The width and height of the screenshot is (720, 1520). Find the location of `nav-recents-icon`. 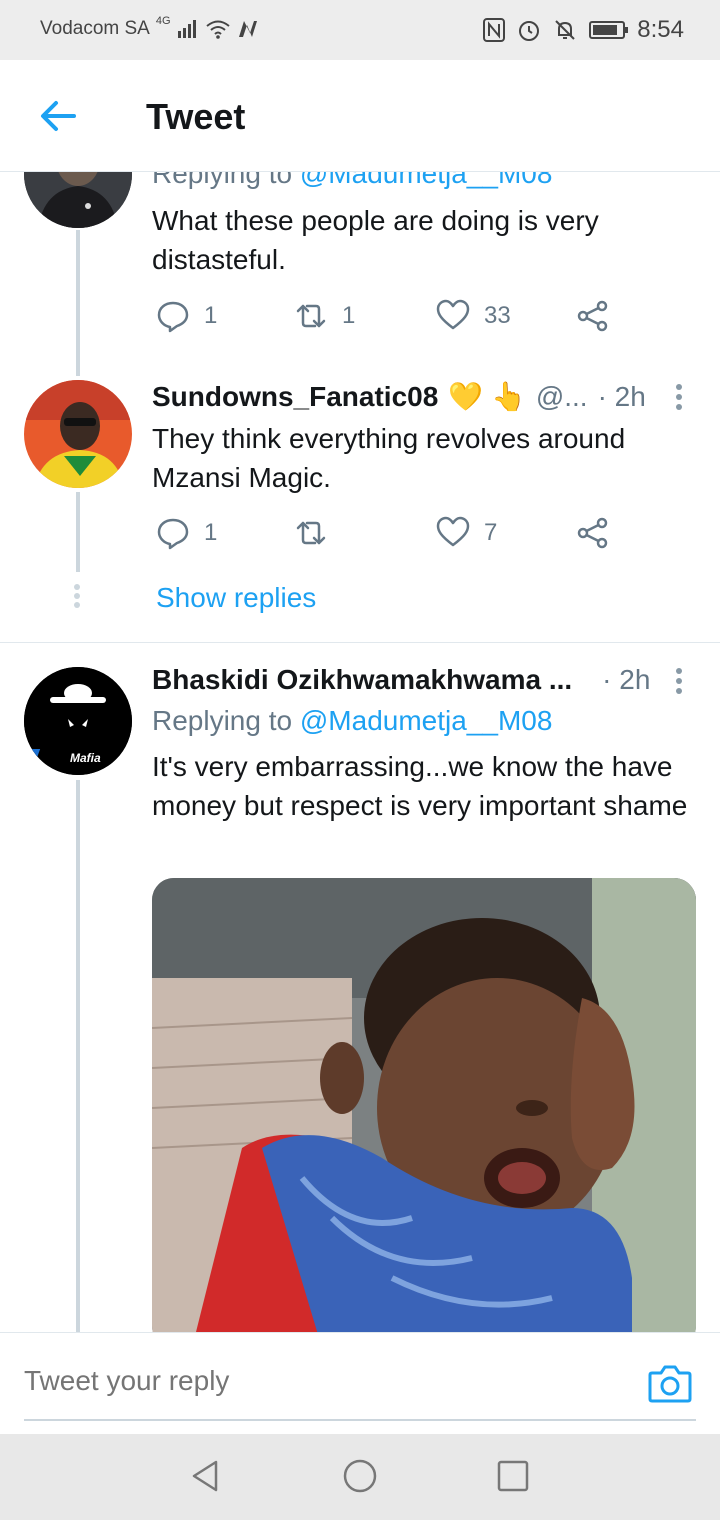

nav-recents-icon is located at coordinates (513, 1476).